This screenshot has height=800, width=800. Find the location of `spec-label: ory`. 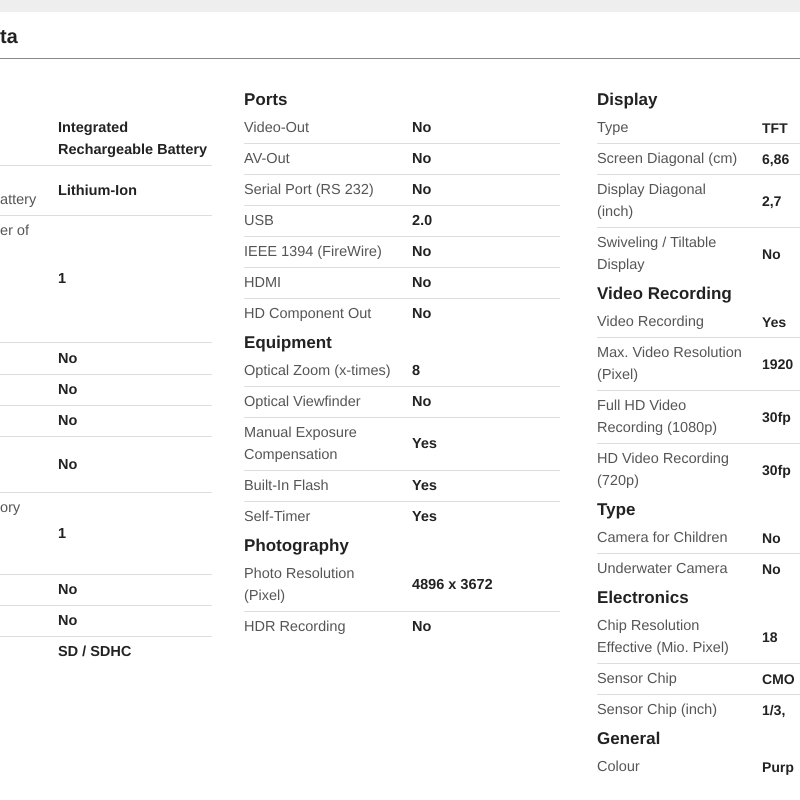

spec-label: ory is located at coordinates (11, 508).